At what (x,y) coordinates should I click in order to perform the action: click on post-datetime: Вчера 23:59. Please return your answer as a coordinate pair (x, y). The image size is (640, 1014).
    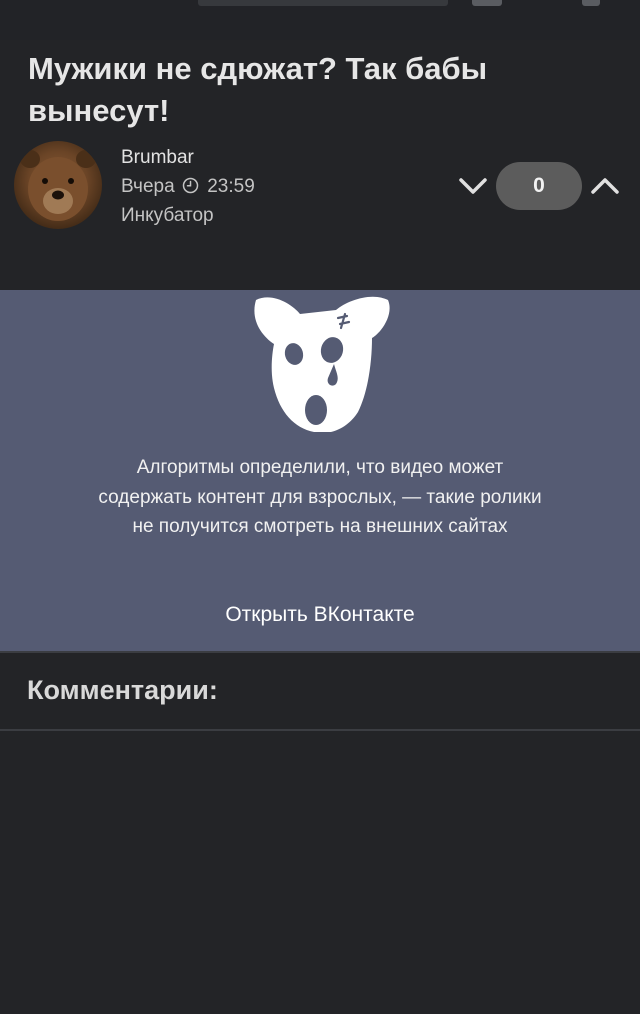
    Looking at the image, I should click on (188, 188).